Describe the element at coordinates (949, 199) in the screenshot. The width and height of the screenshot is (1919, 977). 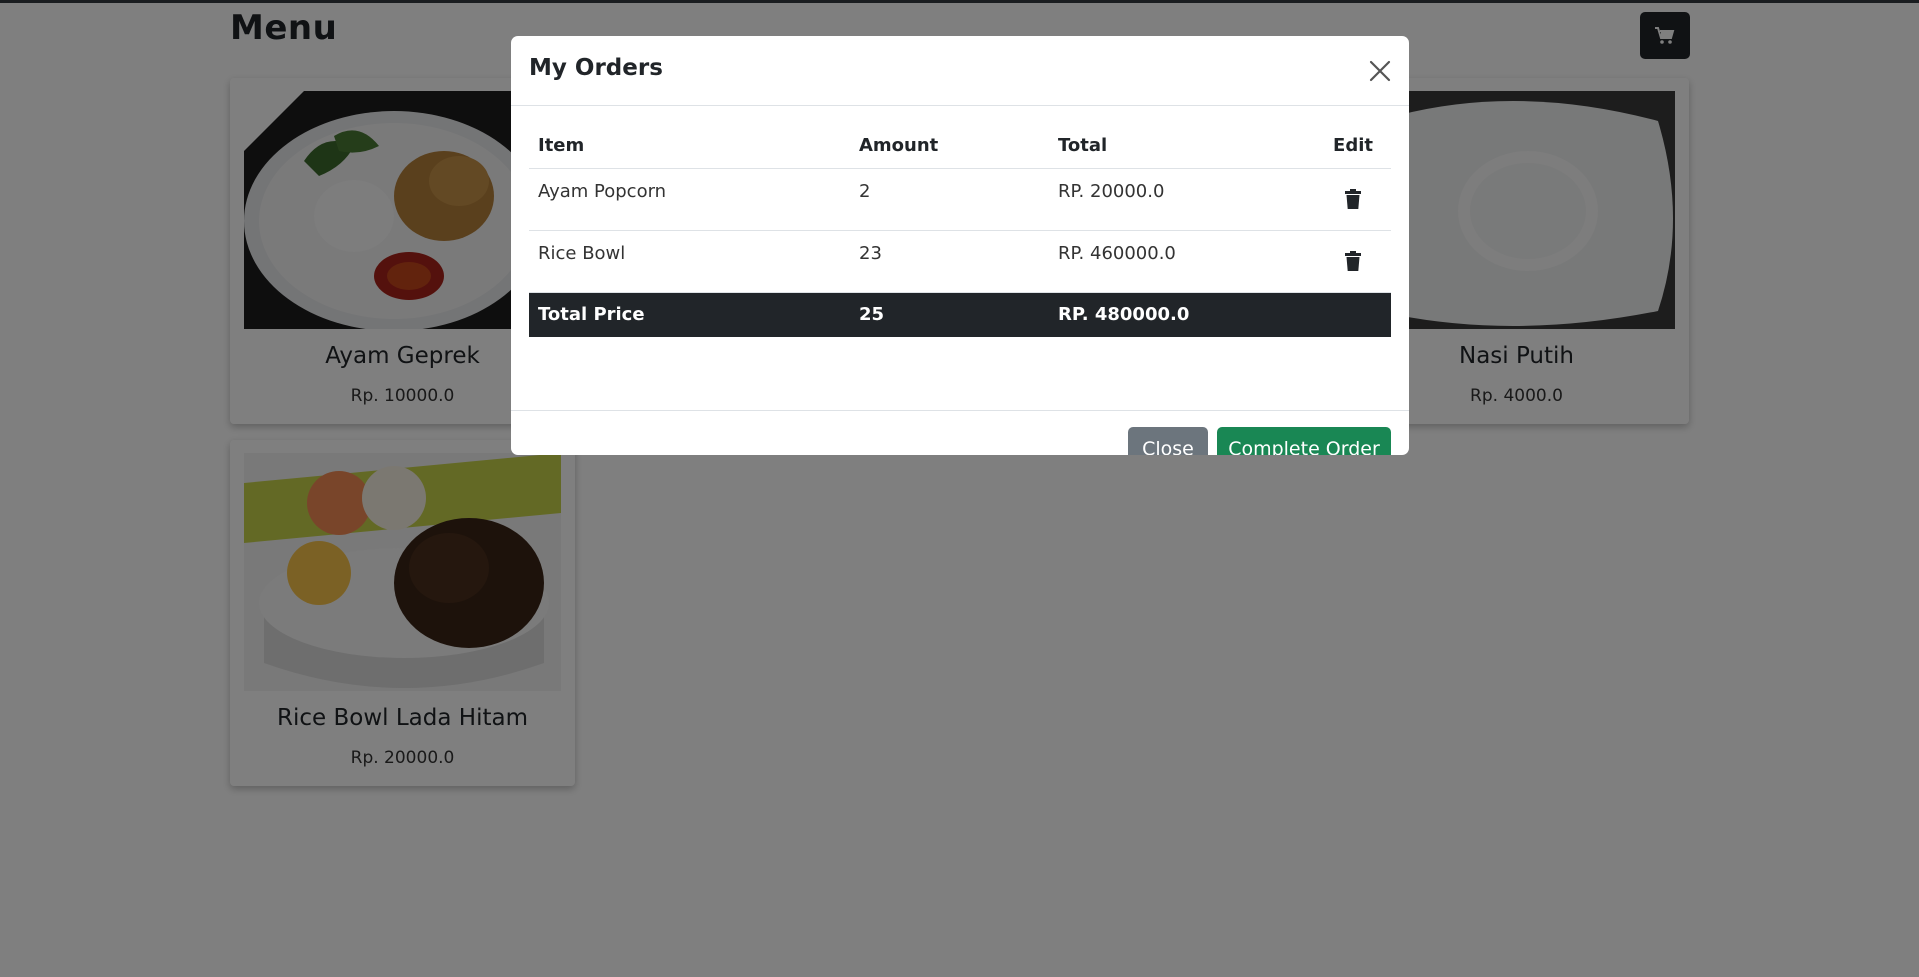
I see `order-item-amount: 2` at that location.